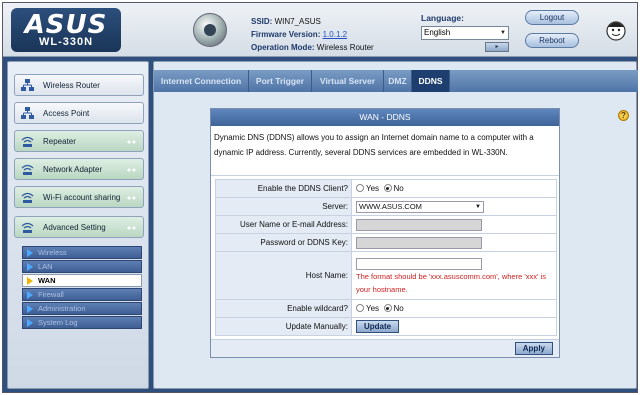 This screenshot has height=395, width=640. What do you see at coordinates (385, 348) in the screenshot?
I see `apply-row: Apply` at bounding box center [385, 348].